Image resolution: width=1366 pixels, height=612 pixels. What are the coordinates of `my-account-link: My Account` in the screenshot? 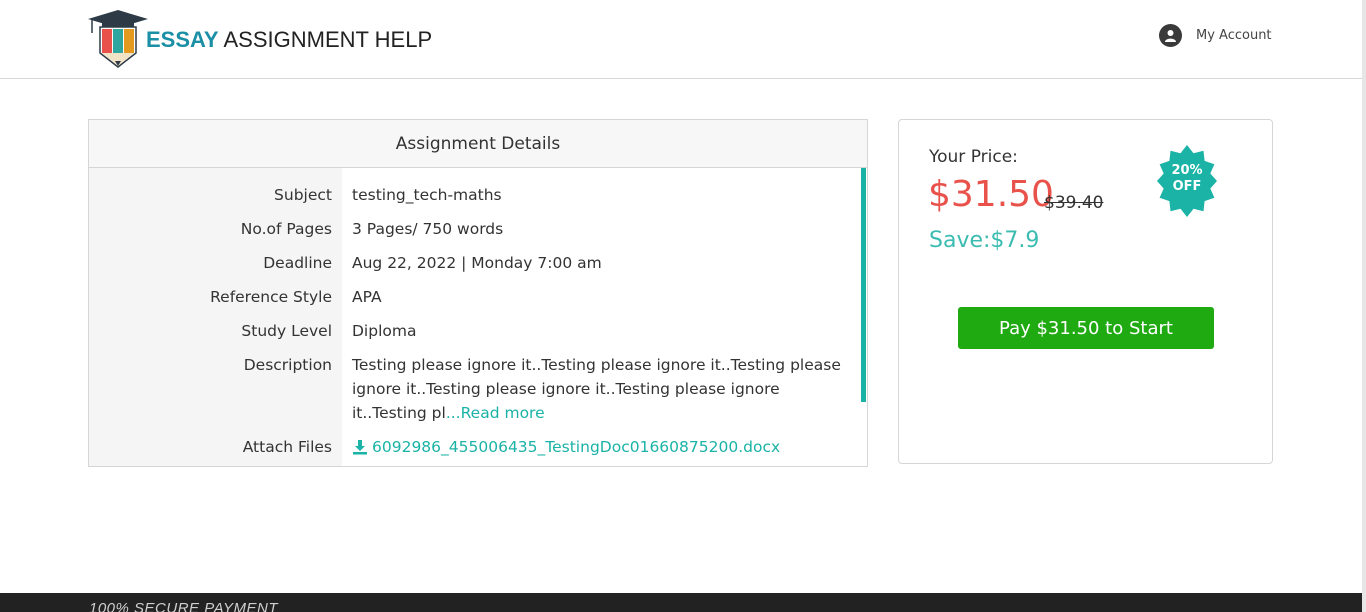 It's located at (1215, 35).